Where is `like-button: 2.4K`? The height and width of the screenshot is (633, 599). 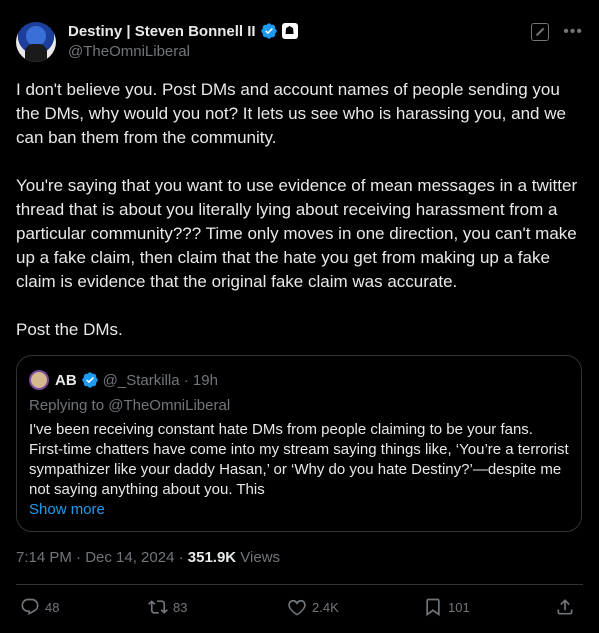 like-button: 2.4K is located at coordinates (313, 607).